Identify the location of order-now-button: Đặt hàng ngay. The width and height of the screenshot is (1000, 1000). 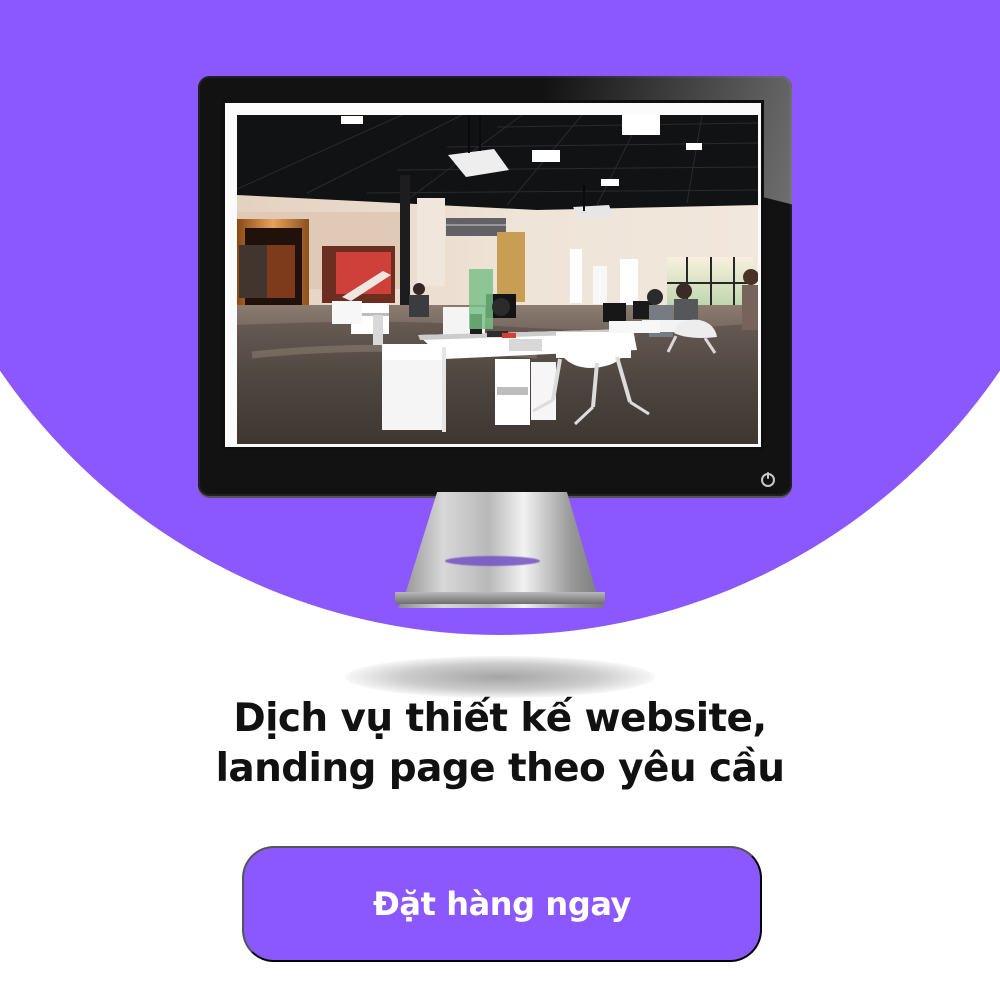
(502, 904).